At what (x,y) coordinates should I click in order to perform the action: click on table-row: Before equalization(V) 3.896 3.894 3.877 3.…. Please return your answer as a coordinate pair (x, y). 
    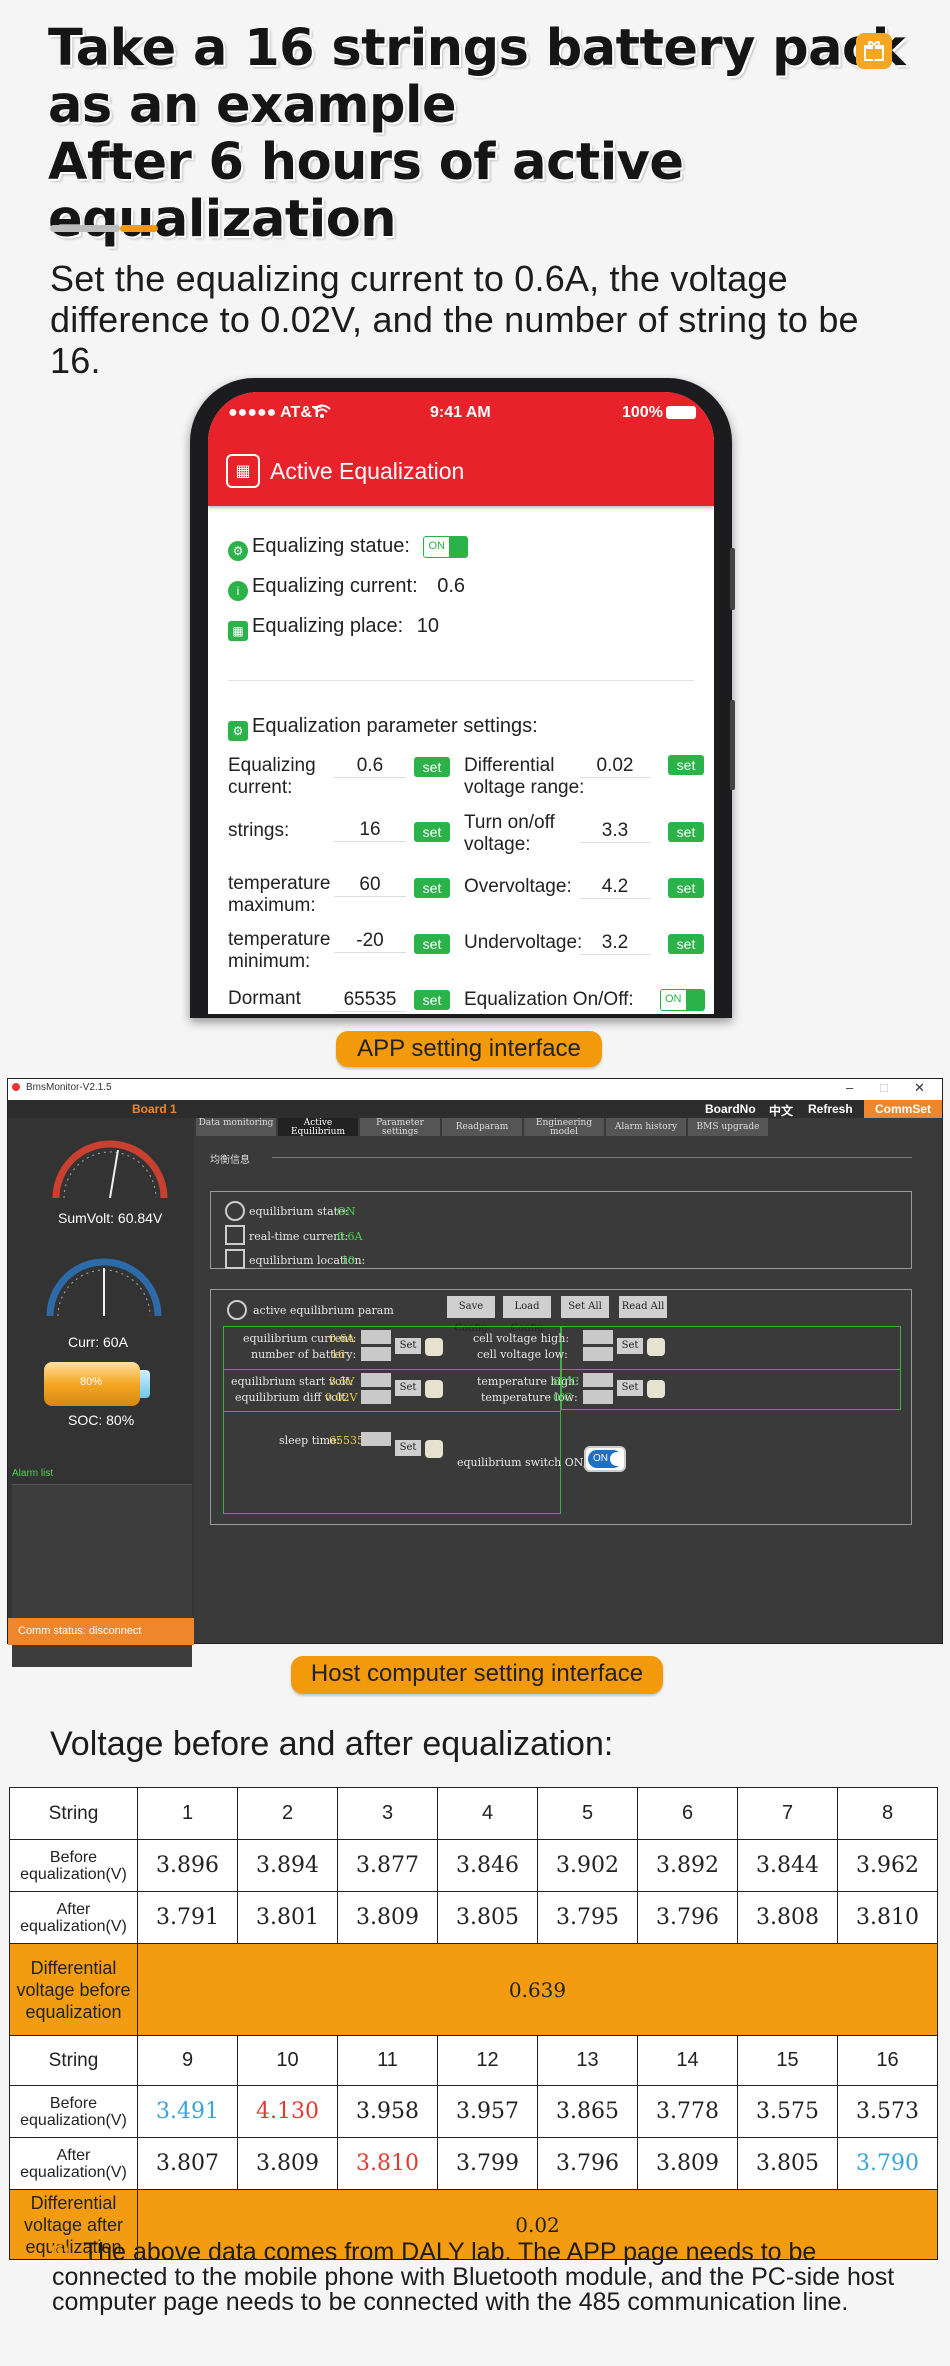
    Looking at the image, I should click on (473, 1865).